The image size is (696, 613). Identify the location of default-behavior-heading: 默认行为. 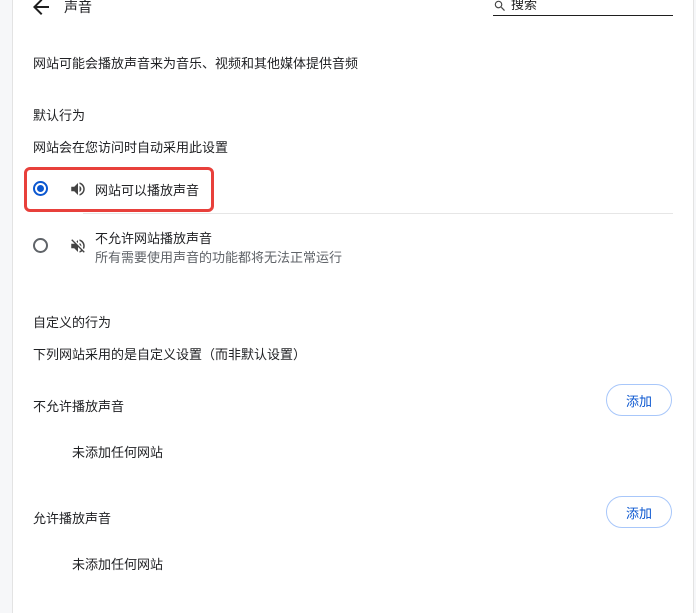
(59, 116).